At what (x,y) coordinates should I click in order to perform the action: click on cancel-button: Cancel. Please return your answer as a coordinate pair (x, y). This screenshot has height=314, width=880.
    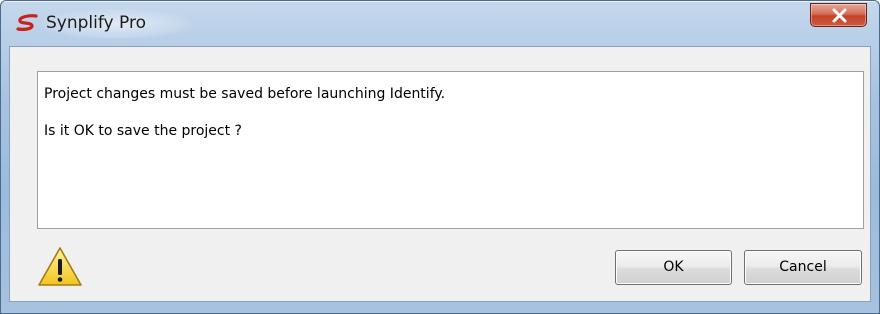
    Looking at the image, I should click on (803, 267).